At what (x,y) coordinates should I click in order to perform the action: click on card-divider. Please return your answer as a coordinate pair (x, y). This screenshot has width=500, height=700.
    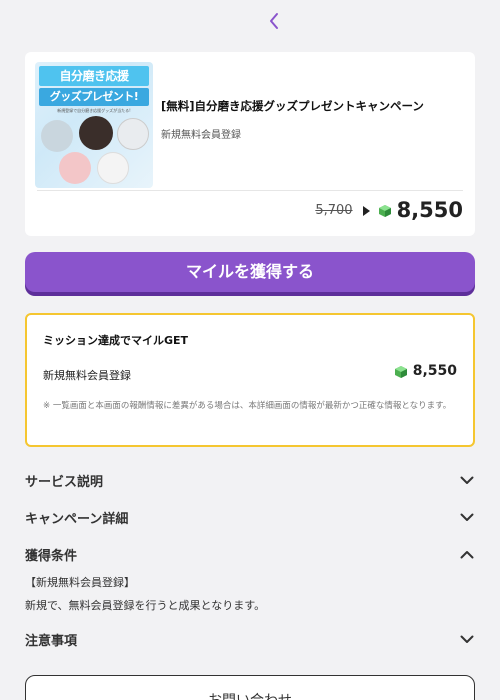
    Looking at the image, I should click on (250, 190).